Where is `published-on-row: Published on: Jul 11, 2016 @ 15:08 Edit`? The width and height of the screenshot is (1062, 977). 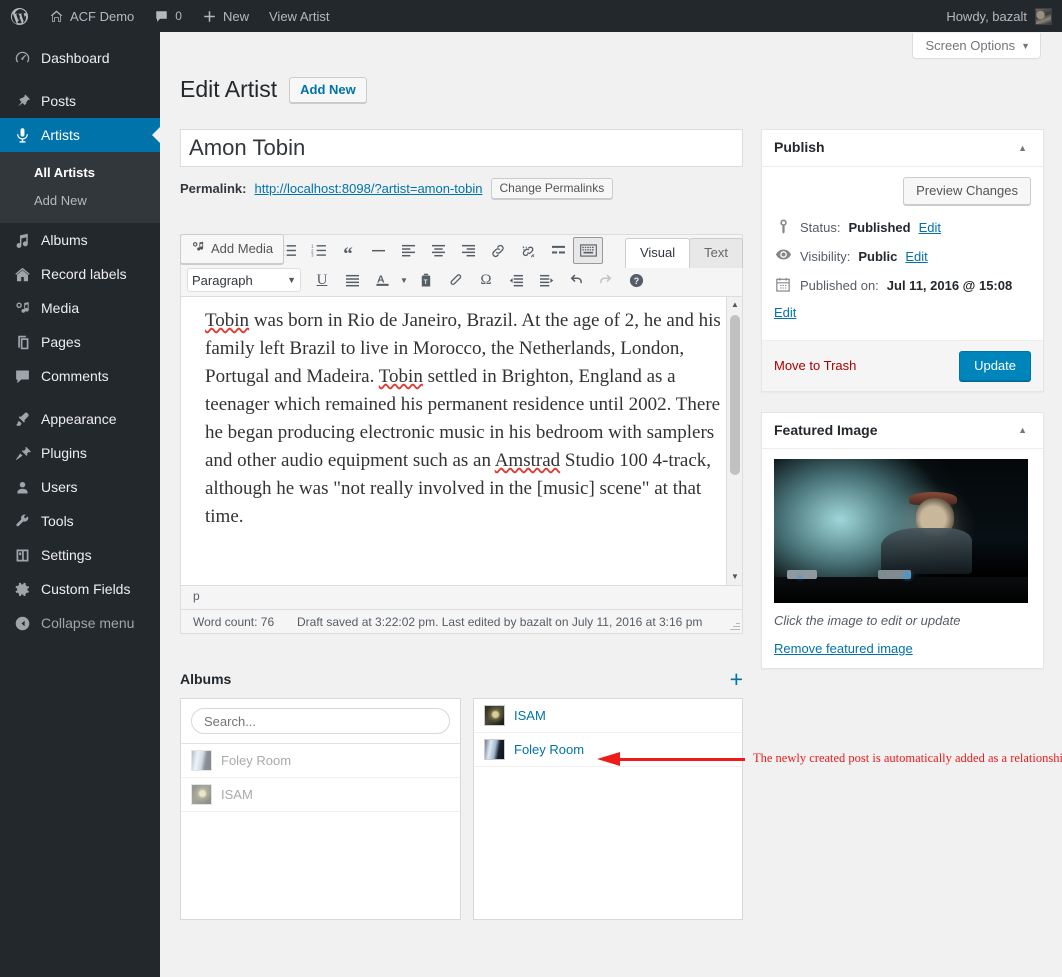
published-on-row: Published on: Jul 11, 2016 @ 15:08 Edit is located at coordinates (902, 300).